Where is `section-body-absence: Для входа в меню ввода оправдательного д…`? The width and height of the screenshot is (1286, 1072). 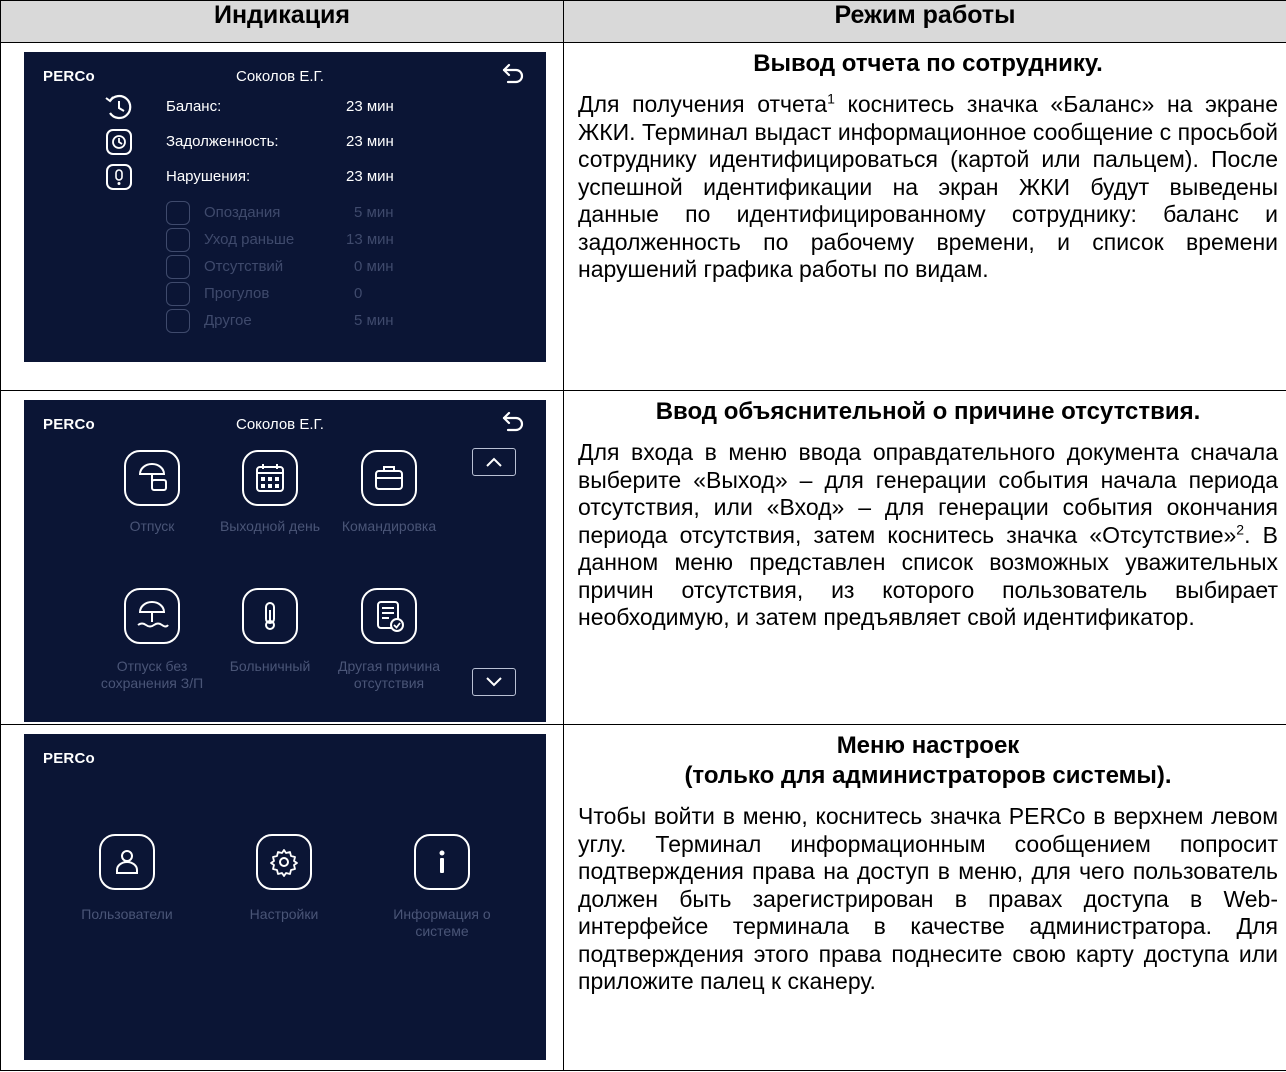 section-body-absence: Для входа в меню ввода оправдательного д… is located at coordinates (928, 534).